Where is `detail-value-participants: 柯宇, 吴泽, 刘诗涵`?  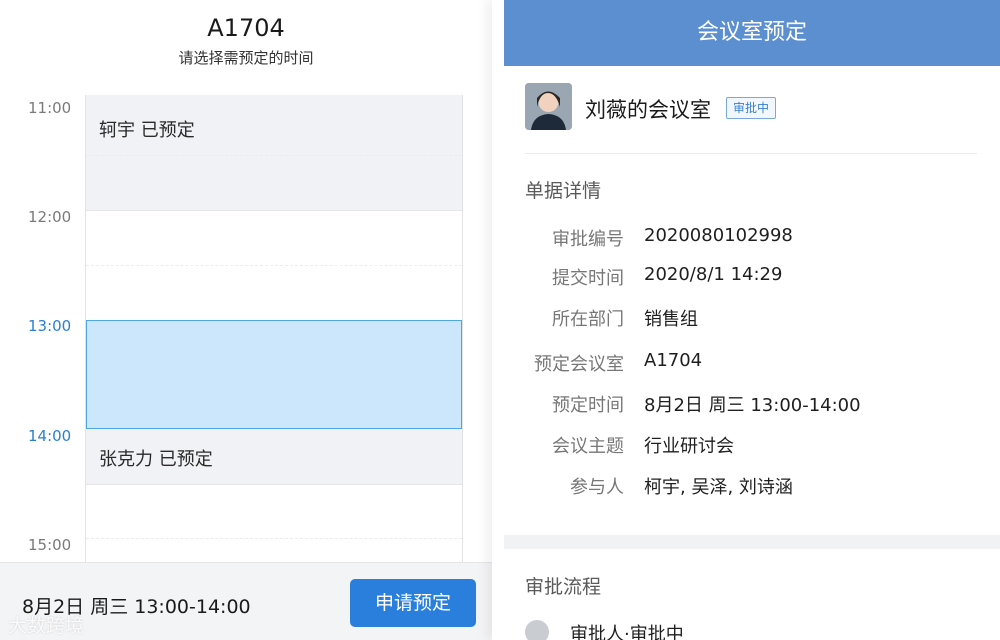 detail-value-participants: 柯宇, 吴泽, 刘诗涵 is located at coordinates (718, 487).